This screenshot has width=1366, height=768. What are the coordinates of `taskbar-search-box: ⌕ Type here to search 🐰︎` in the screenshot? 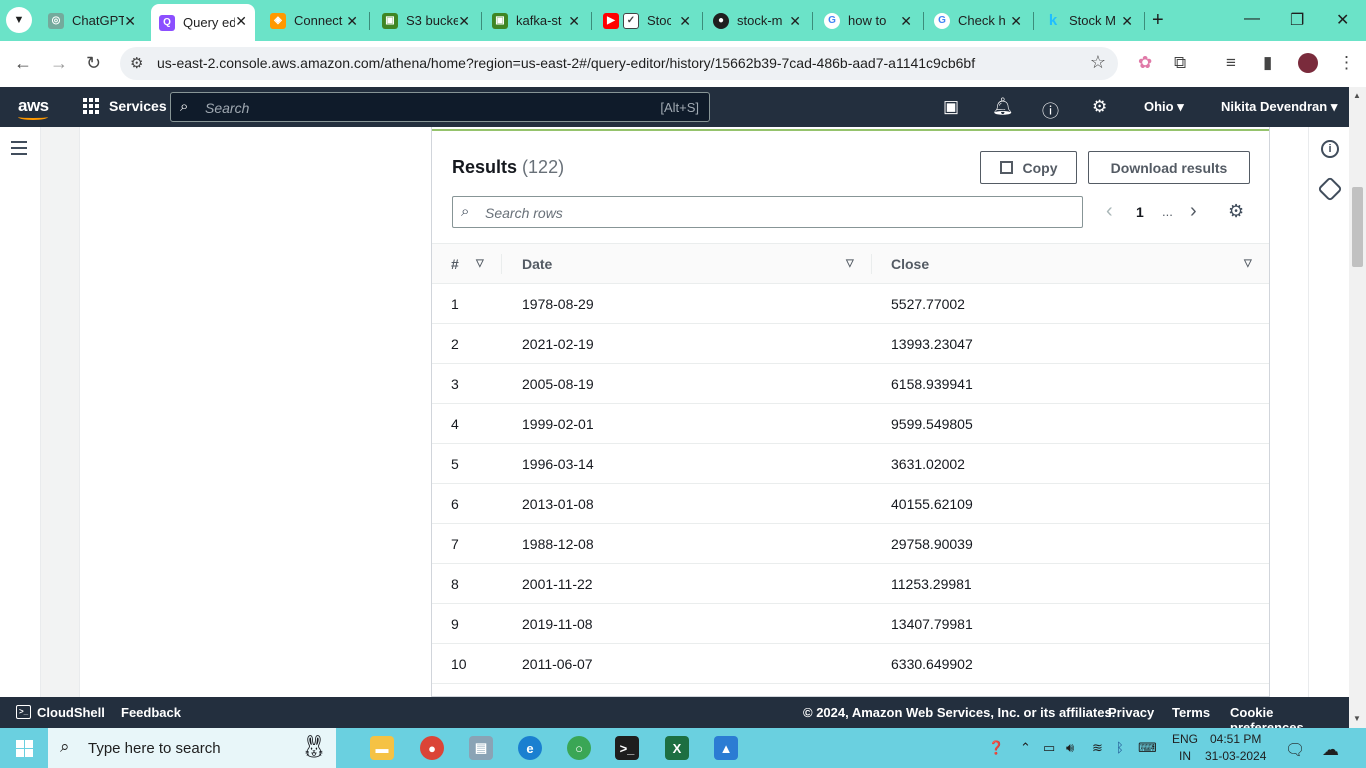 It's located at (192, 748).